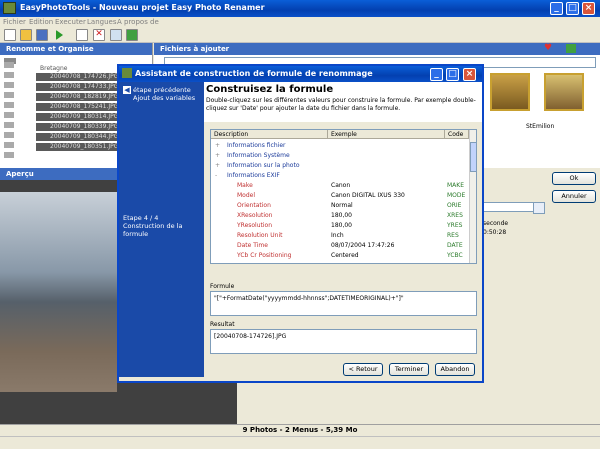 Image resolution: width=600 pixels, height=449 pixels. What do you see at coordinates (260, 235) in the screenshot?
I see `variable-desc: Resolution Unit` at bounding box center [260, 235].